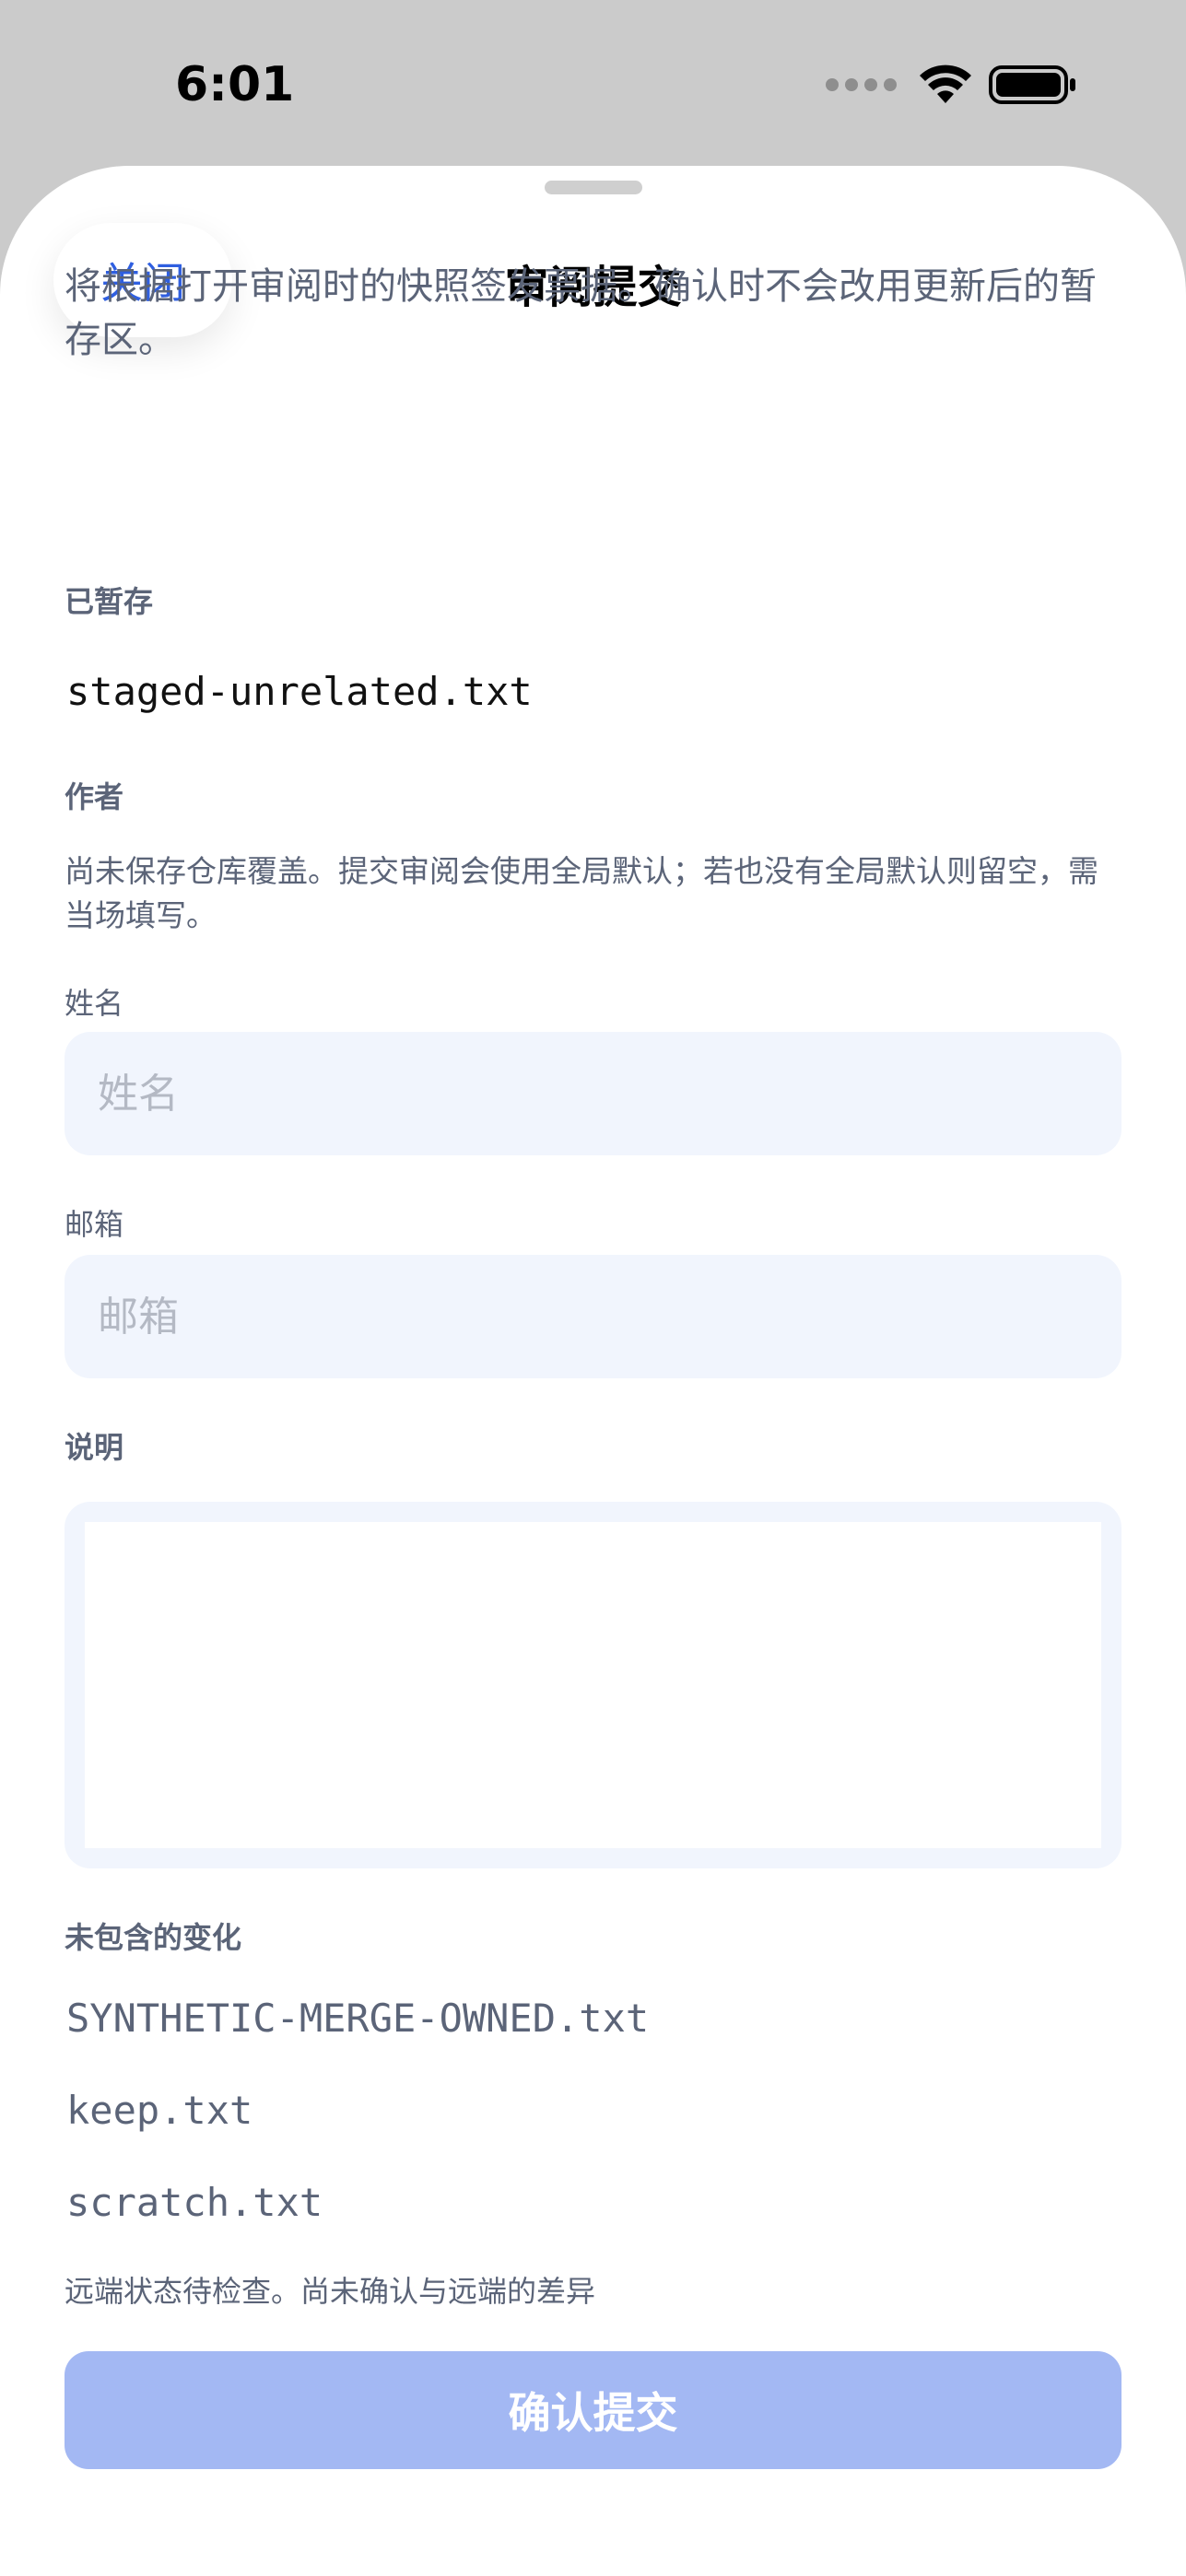 This screenshot has height=2576, width=1186. I want to click on wifi-icon, so click(945, 83).